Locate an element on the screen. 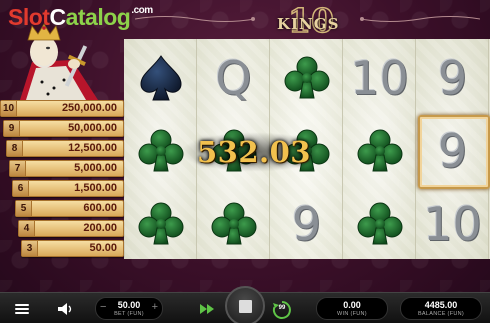 This screenshot has width=490, height=323. paytable-row: 4 200.00 is located at coordinates (71, 228).